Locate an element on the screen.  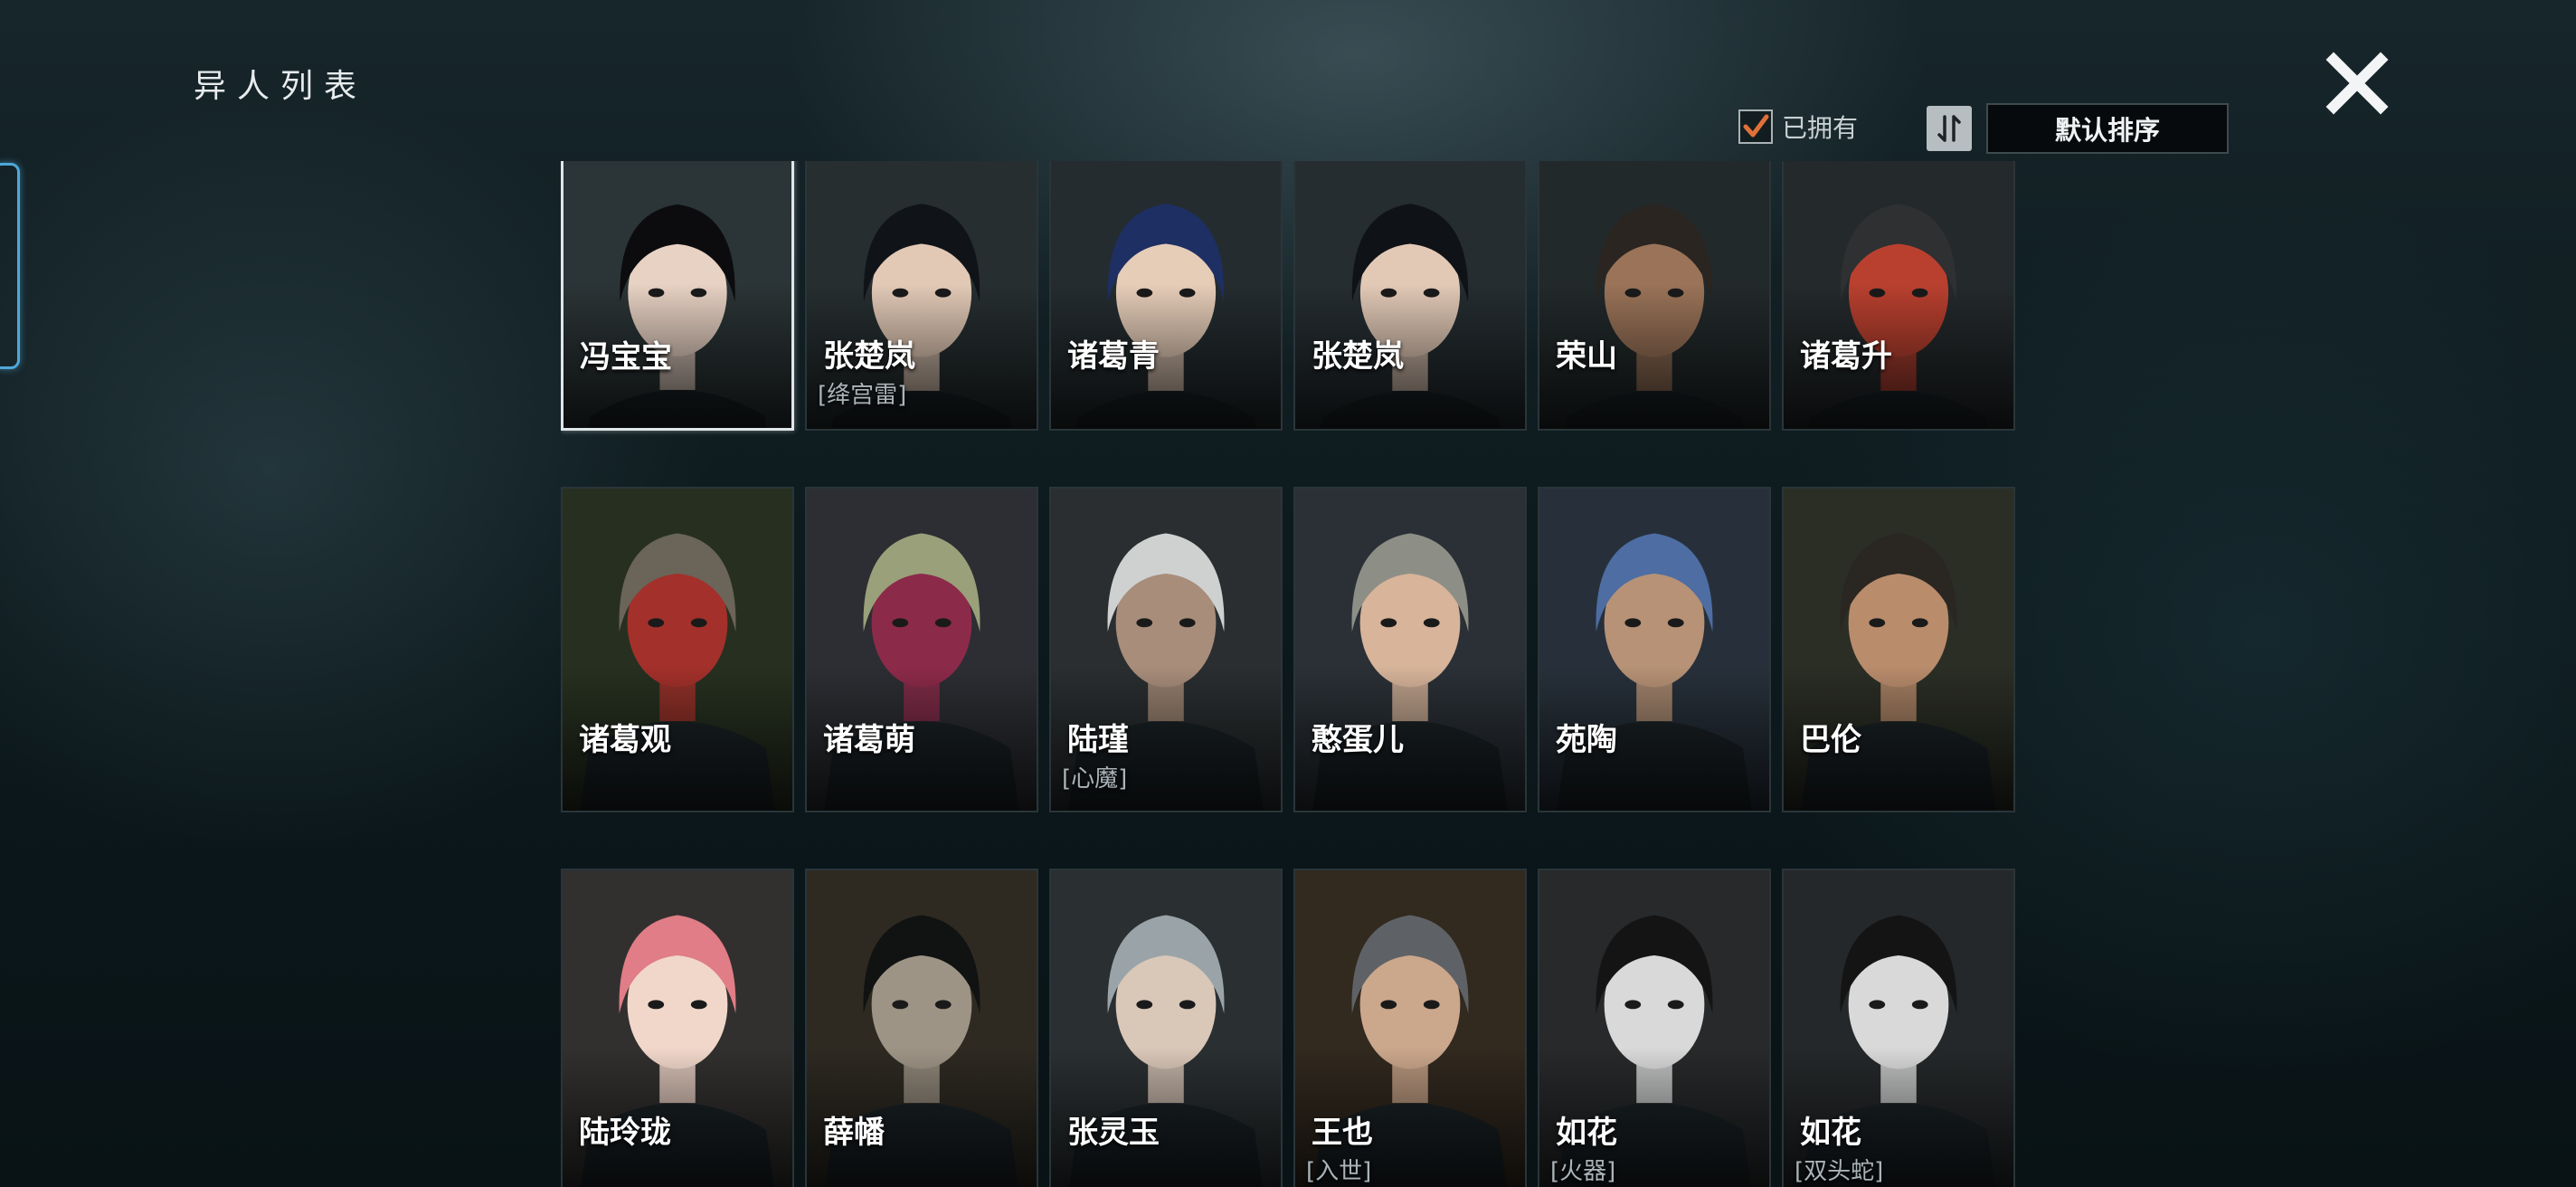
character-name: 诸葛萌 is located at coordinates (869, 740).